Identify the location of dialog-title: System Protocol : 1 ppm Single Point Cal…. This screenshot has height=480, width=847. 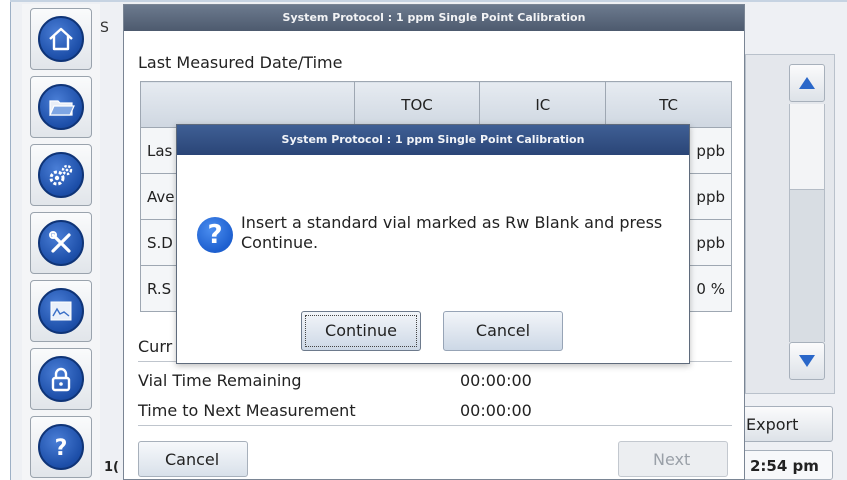
(433, 140).